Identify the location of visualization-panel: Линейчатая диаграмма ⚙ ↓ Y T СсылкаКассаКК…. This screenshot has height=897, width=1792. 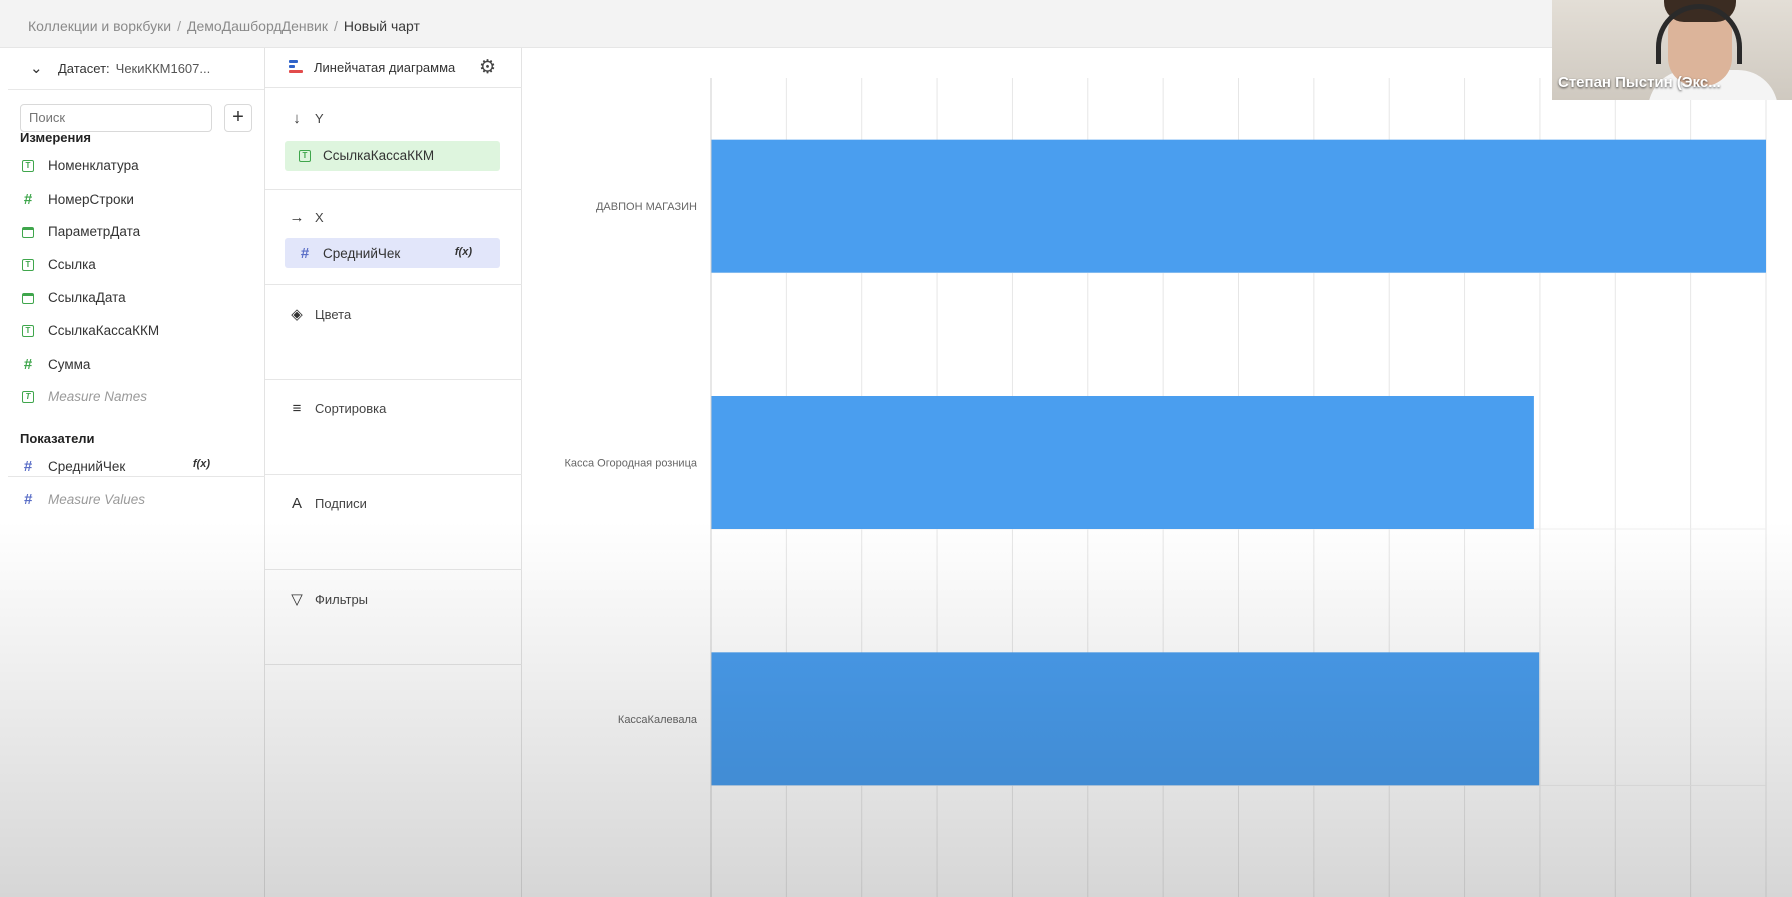
(393, 472).